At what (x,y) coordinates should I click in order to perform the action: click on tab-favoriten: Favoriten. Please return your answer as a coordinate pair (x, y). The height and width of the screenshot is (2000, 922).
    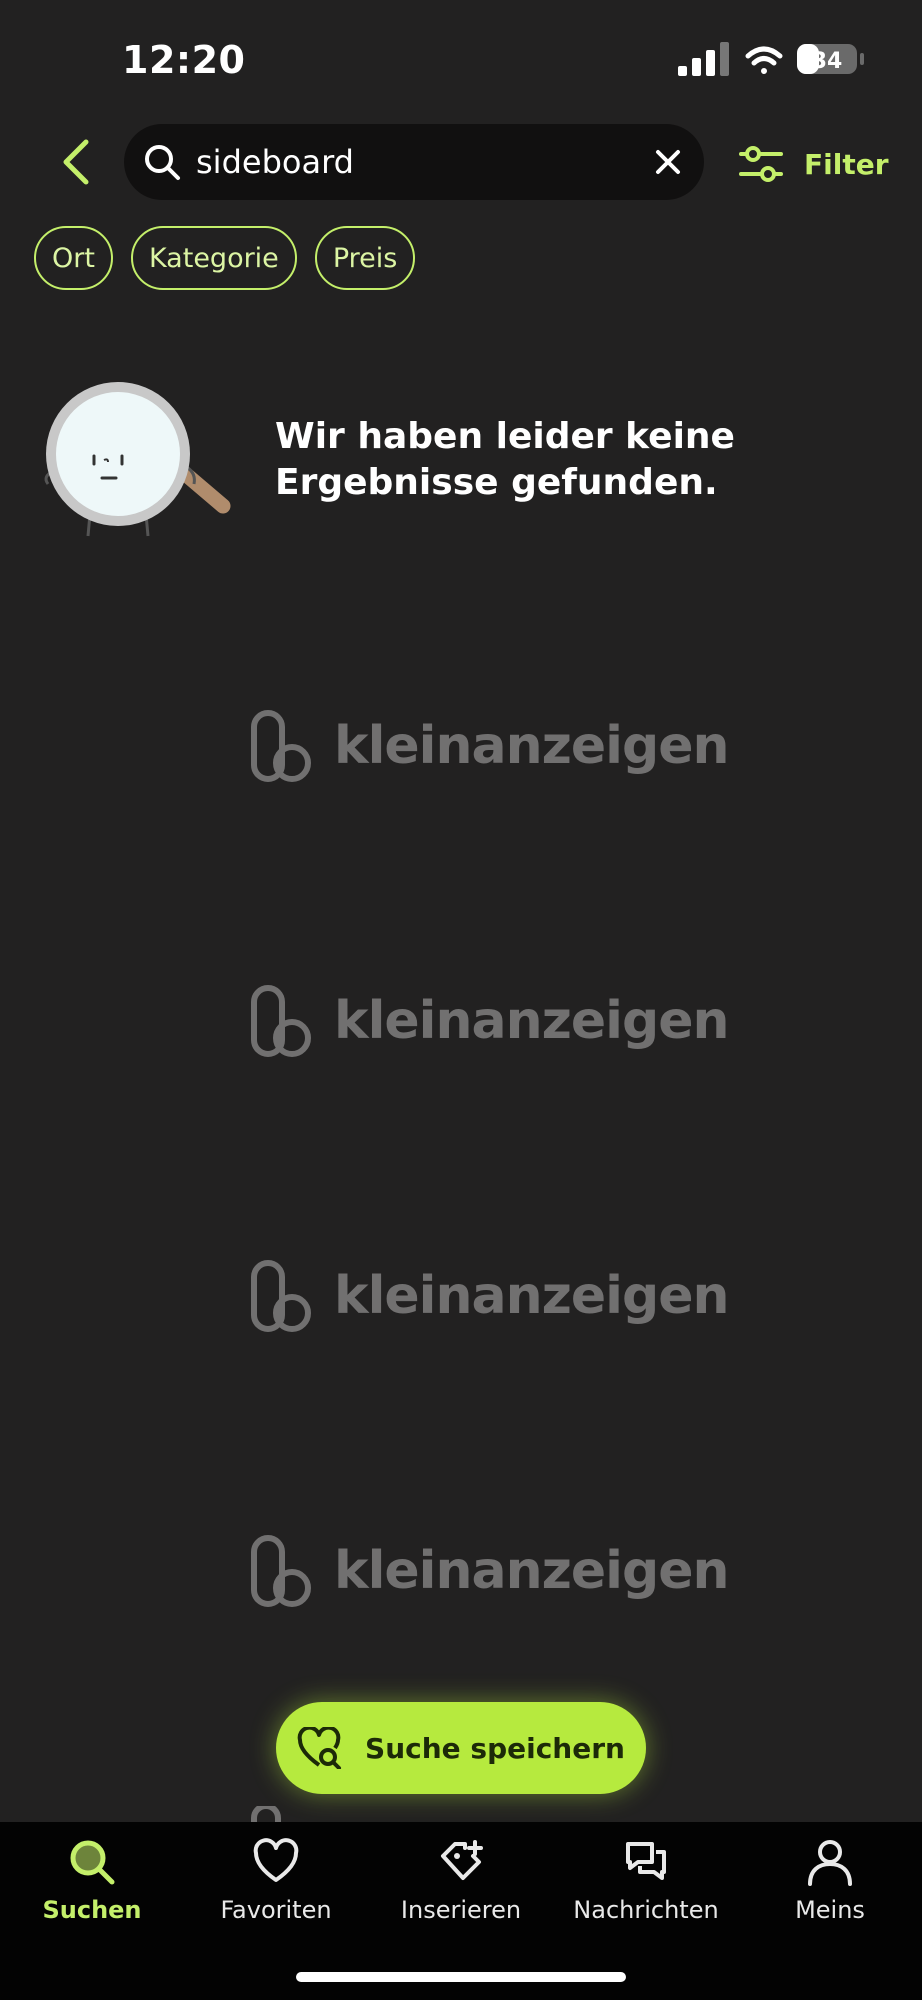
    Looking at the image, I should click on (276, 1881).